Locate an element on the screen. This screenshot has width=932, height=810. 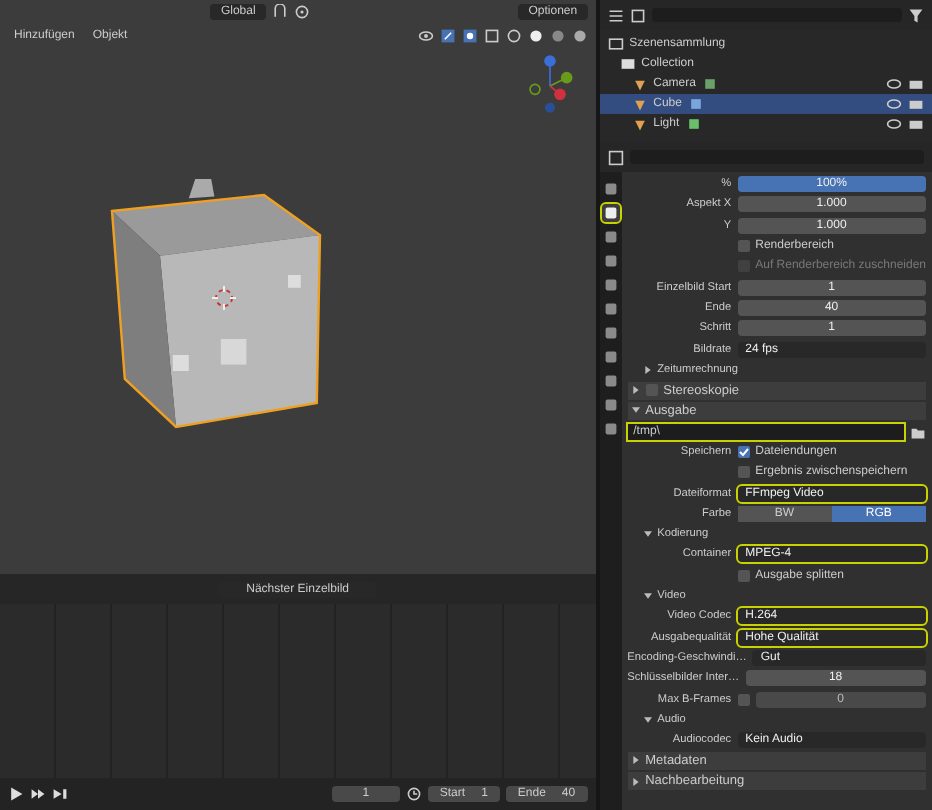
collection-icon is located at coordinates (627, 64).